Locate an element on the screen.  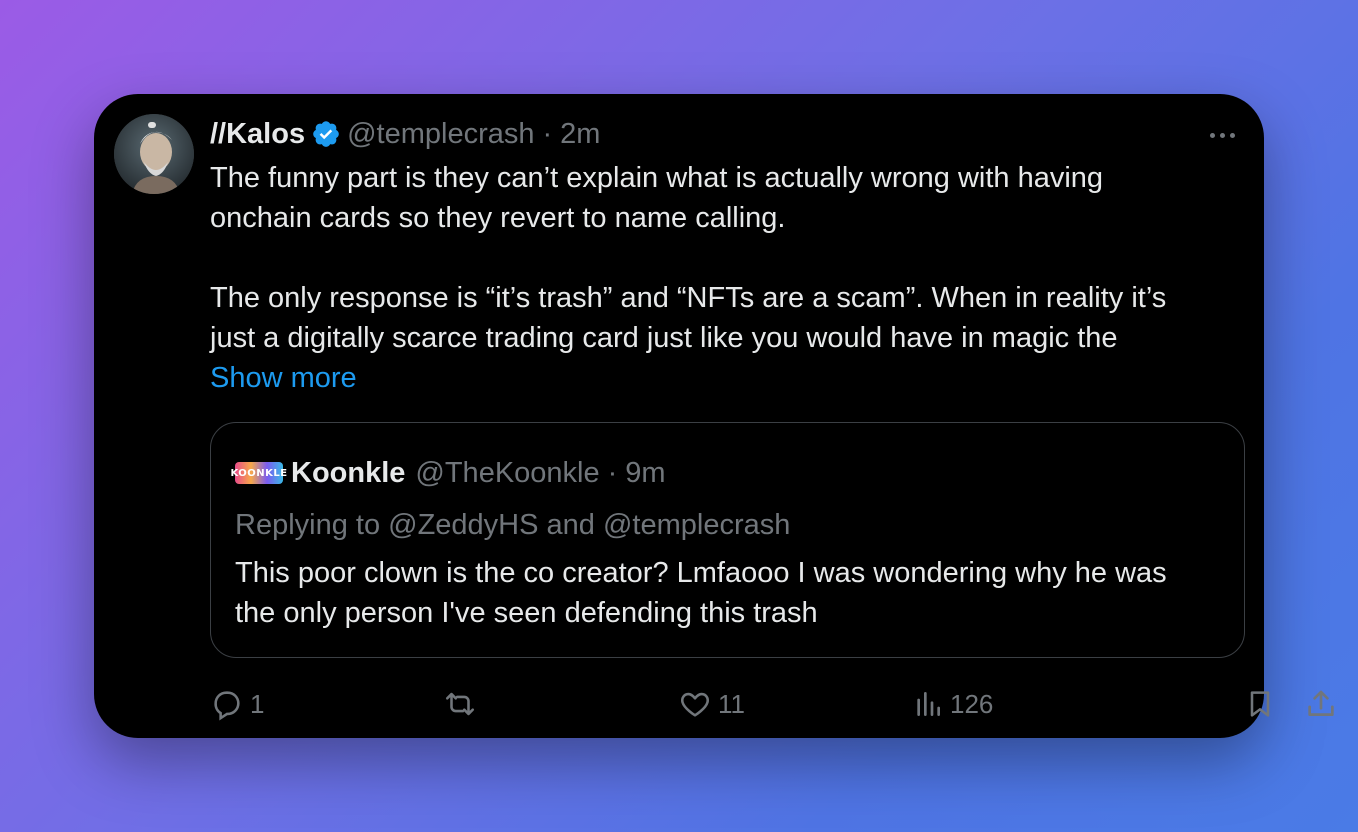
share-button is located at coordinates (1321, 704).